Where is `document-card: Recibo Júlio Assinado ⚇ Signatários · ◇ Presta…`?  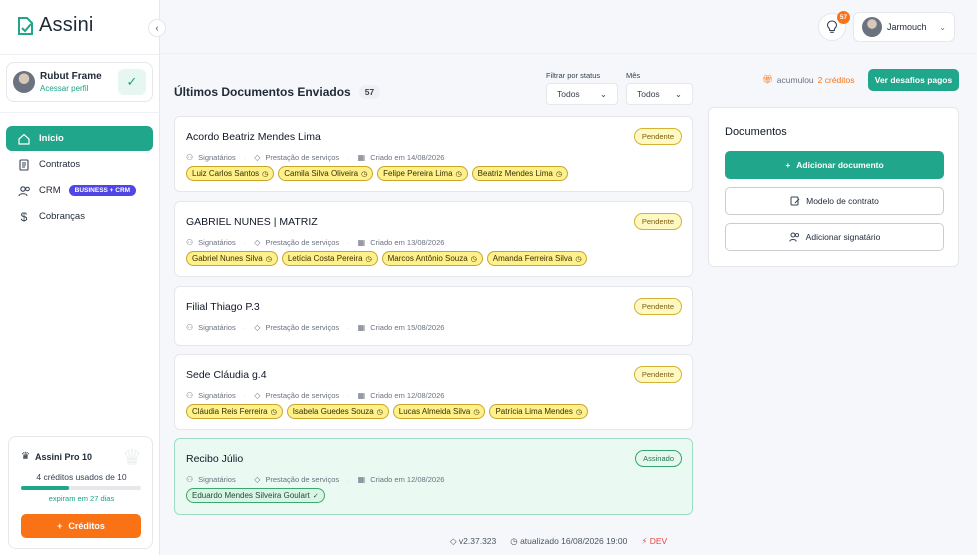
document-card: Recibo Júlio Assinado ⚇ Signatários · ◇ Presta… is located at coordinates (433, 476).